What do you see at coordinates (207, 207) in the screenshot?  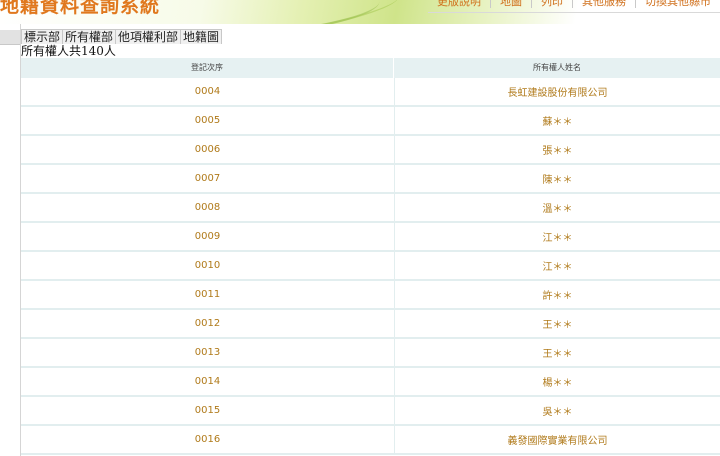 I see `cell-registration-seq: 0008` at bounding box center [207, 207].